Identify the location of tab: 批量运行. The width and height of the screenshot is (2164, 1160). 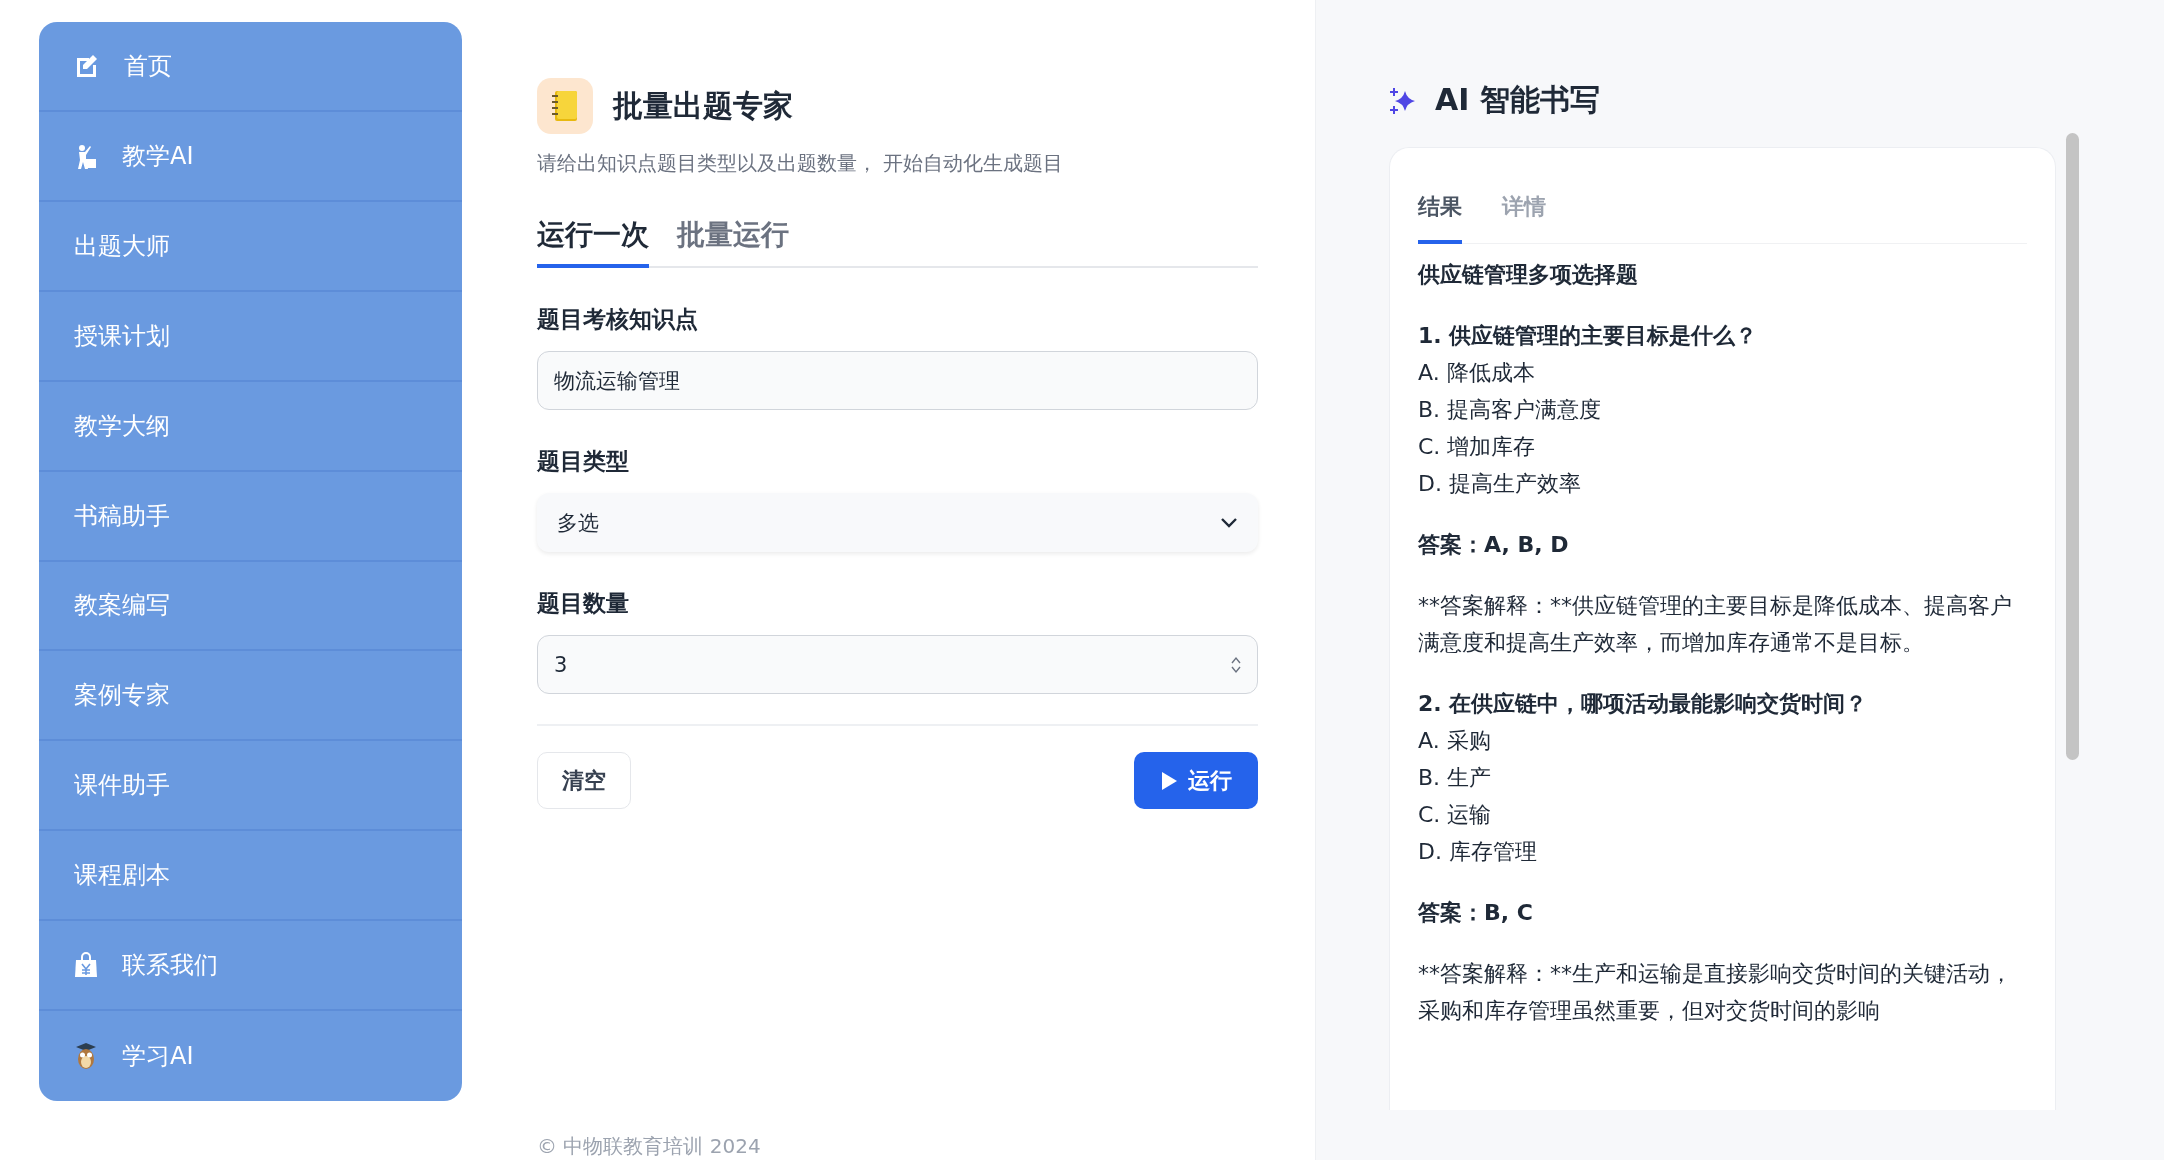
(733, 241).